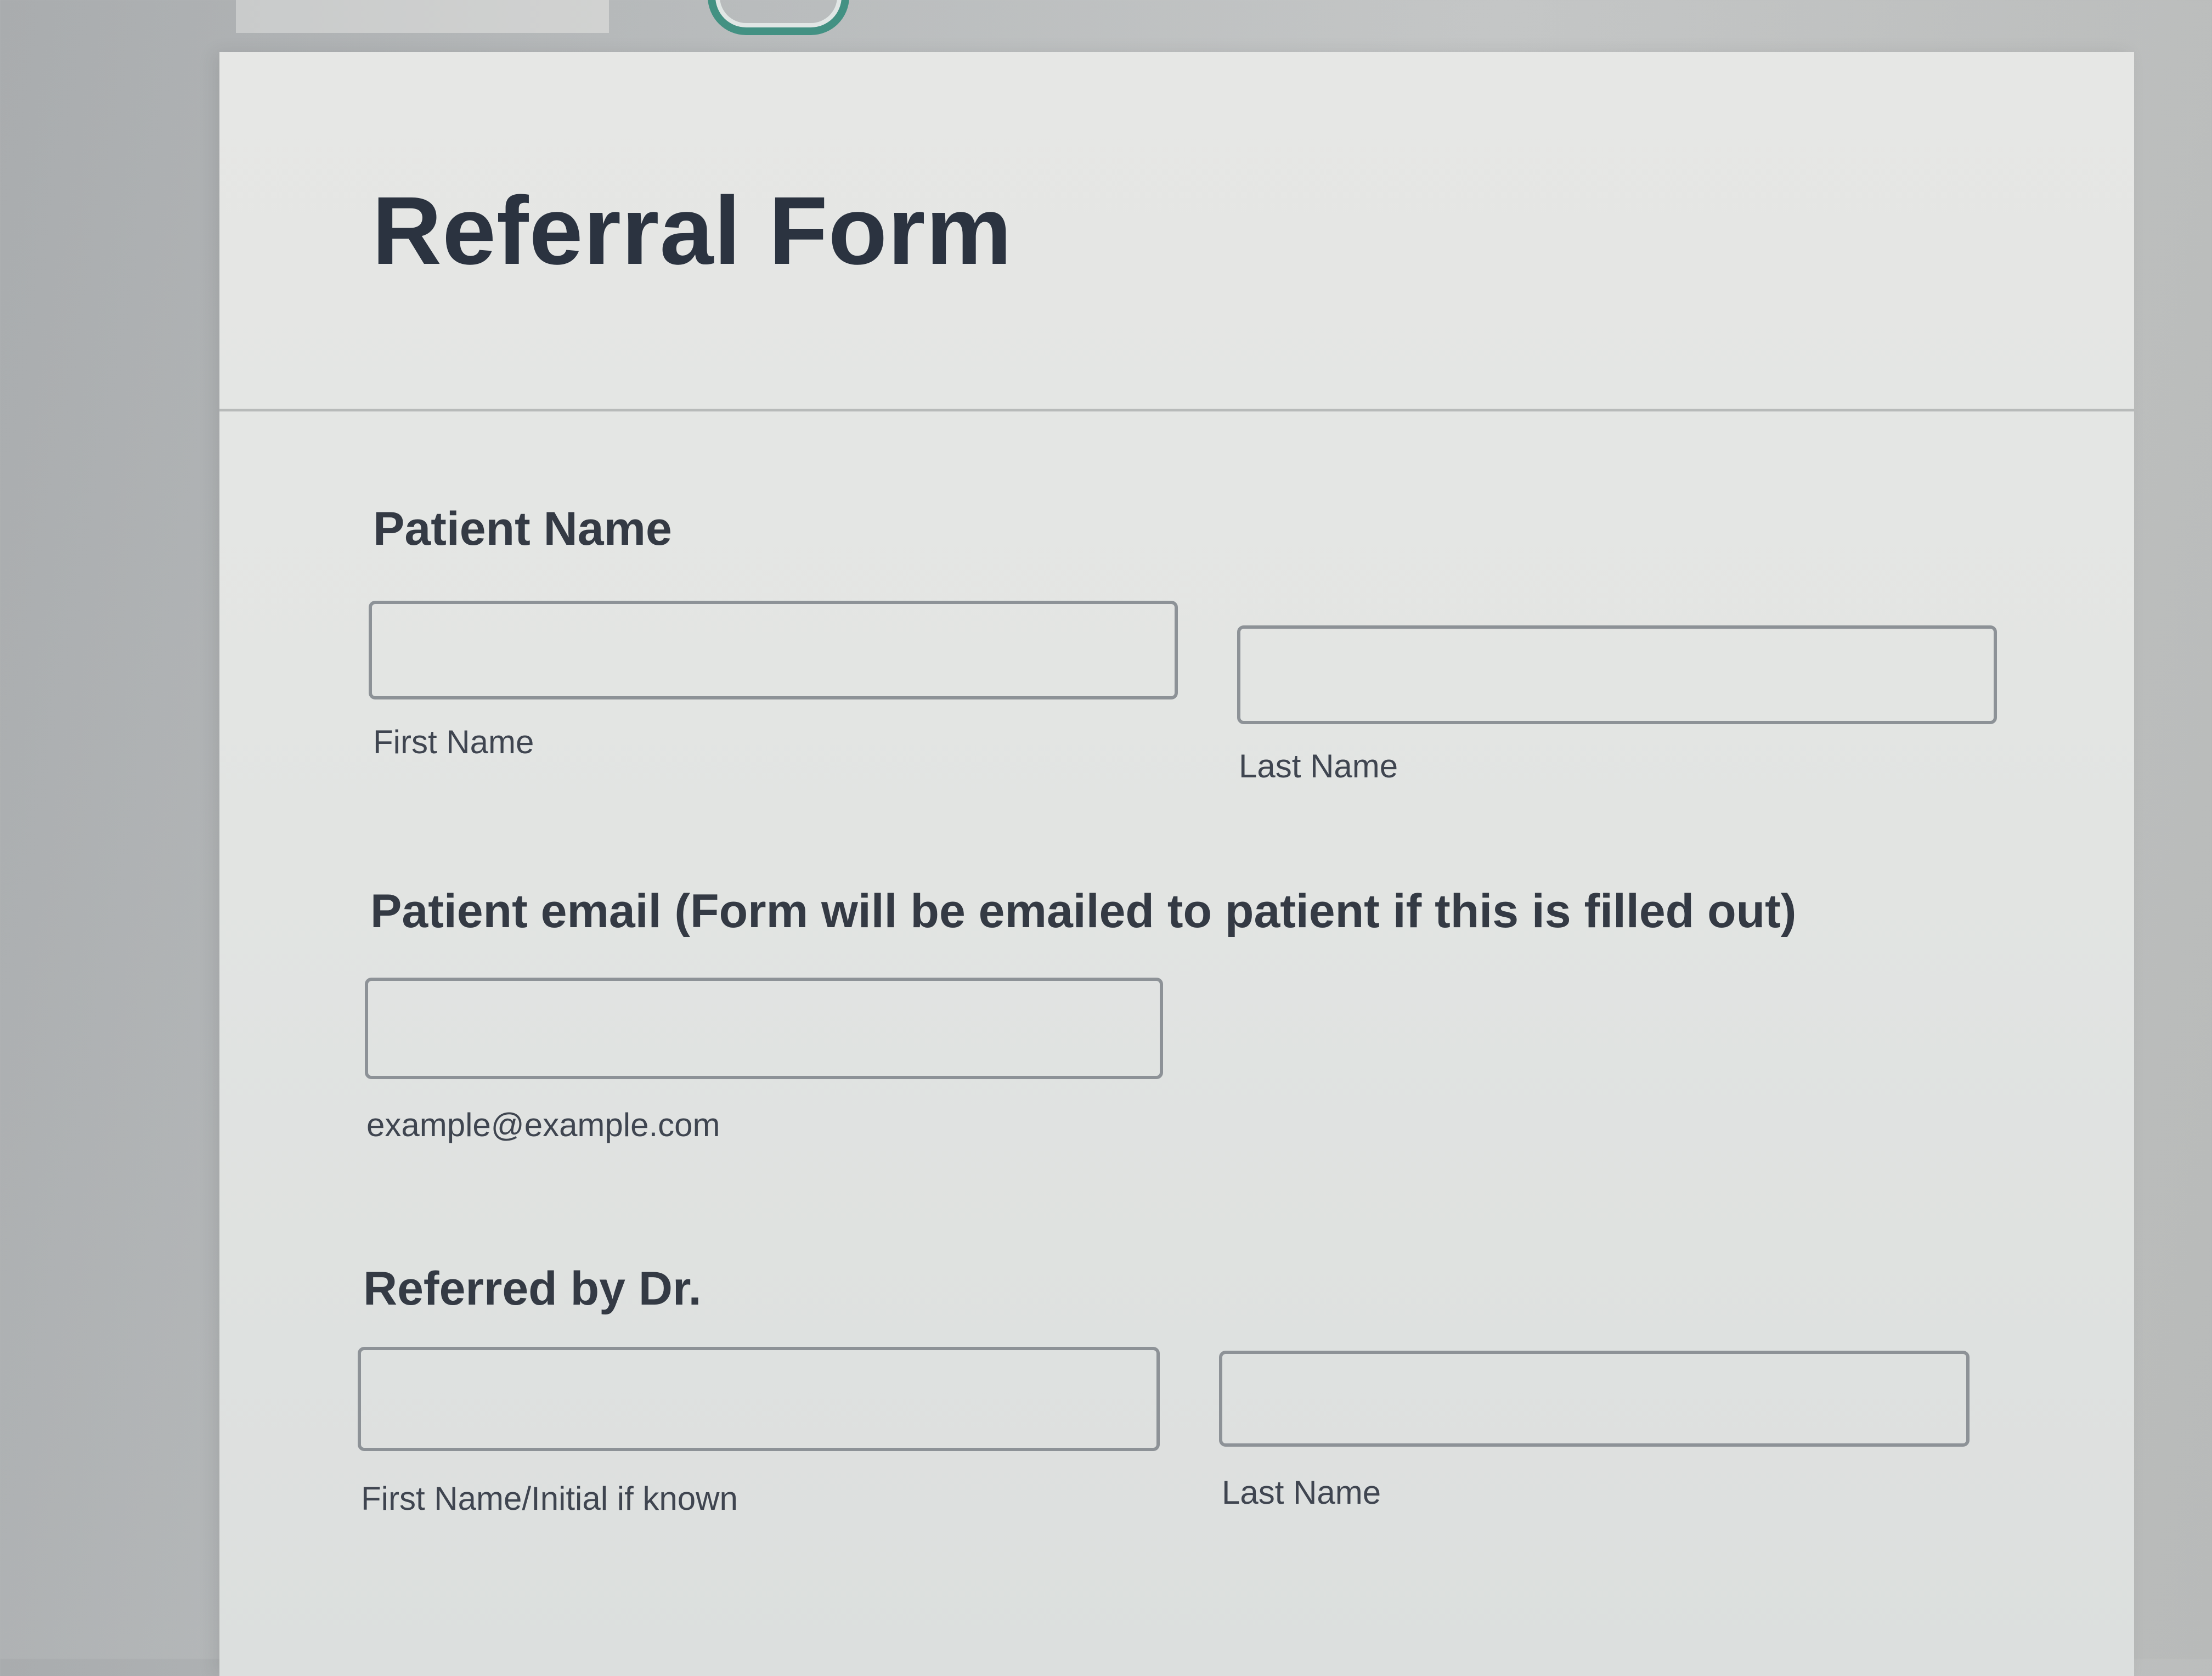 The height and width of the screenshot is (1676, 2212). Describe the element at coordinates (773, 650) in the screenshot. I see `patient-first-name-input` at that location.